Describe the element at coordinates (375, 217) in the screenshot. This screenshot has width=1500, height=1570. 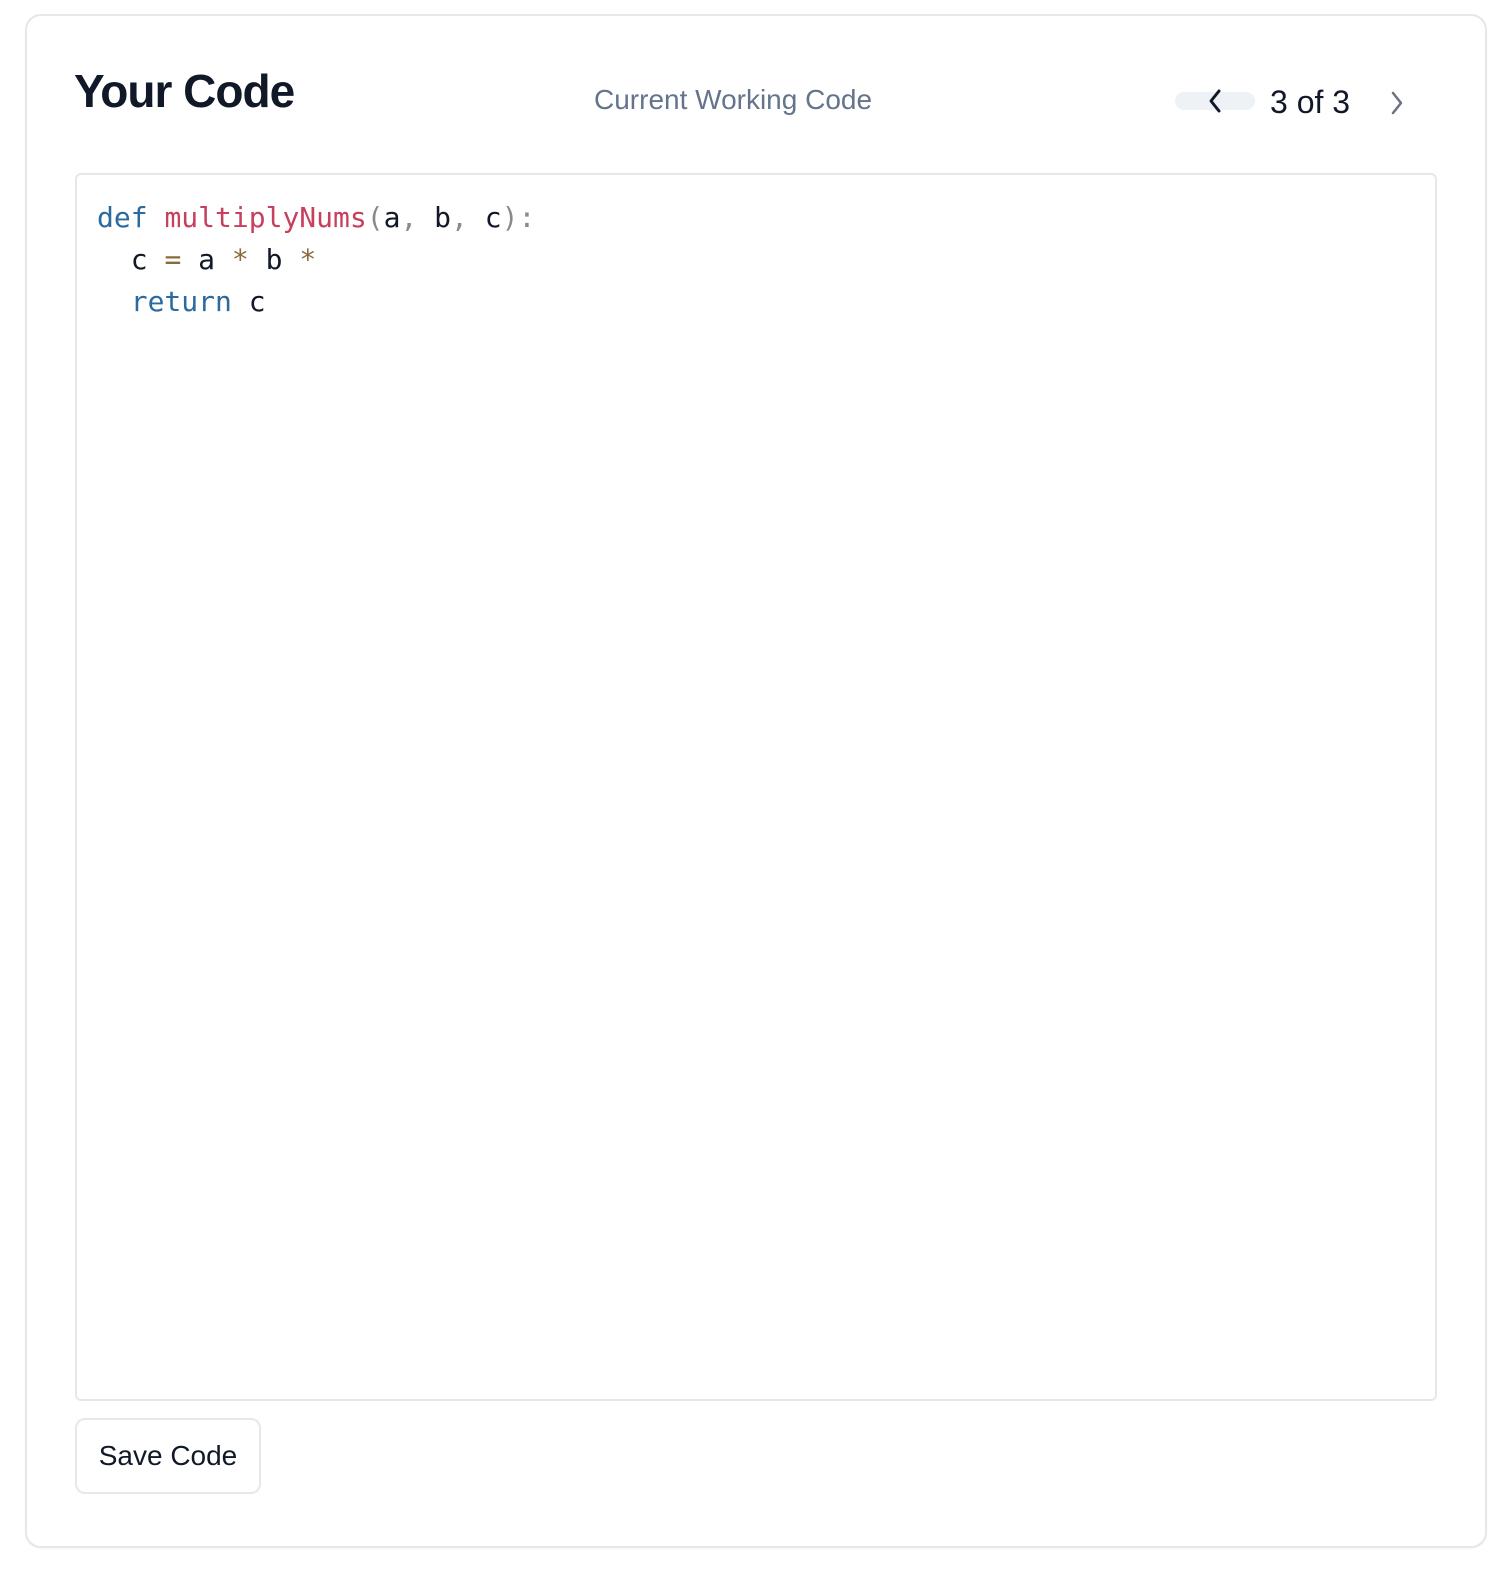
I see `code-token-punctuation: (` at that location.